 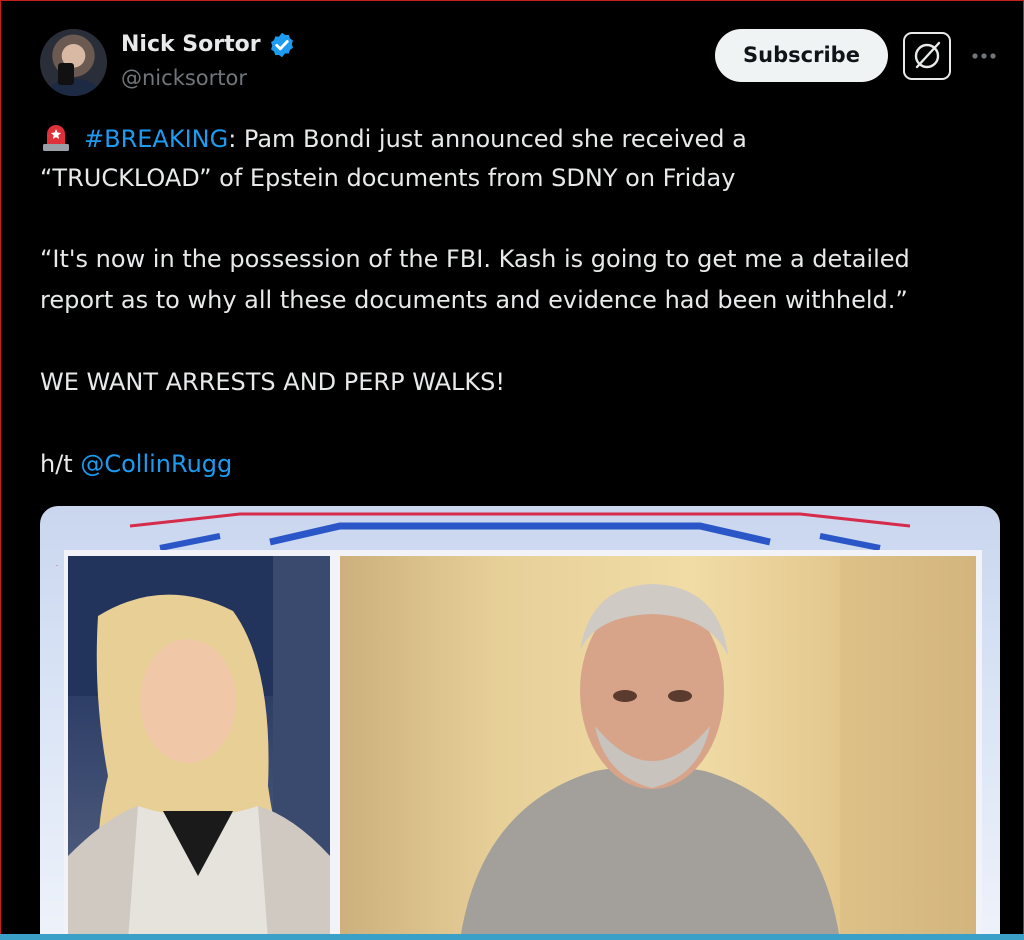 What do you see at coordinates (156, 139) in the screenshot?
I see `hashtag-breaking: #BREAKING` at bounding box center [156, 139].